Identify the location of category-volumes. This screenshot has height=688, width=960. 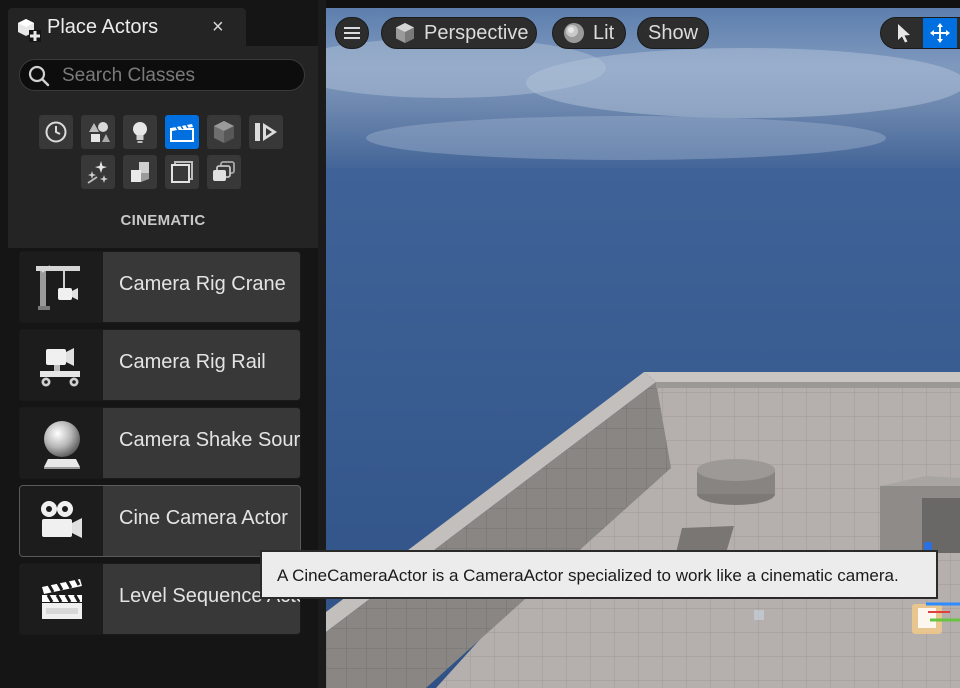
(182, 172).